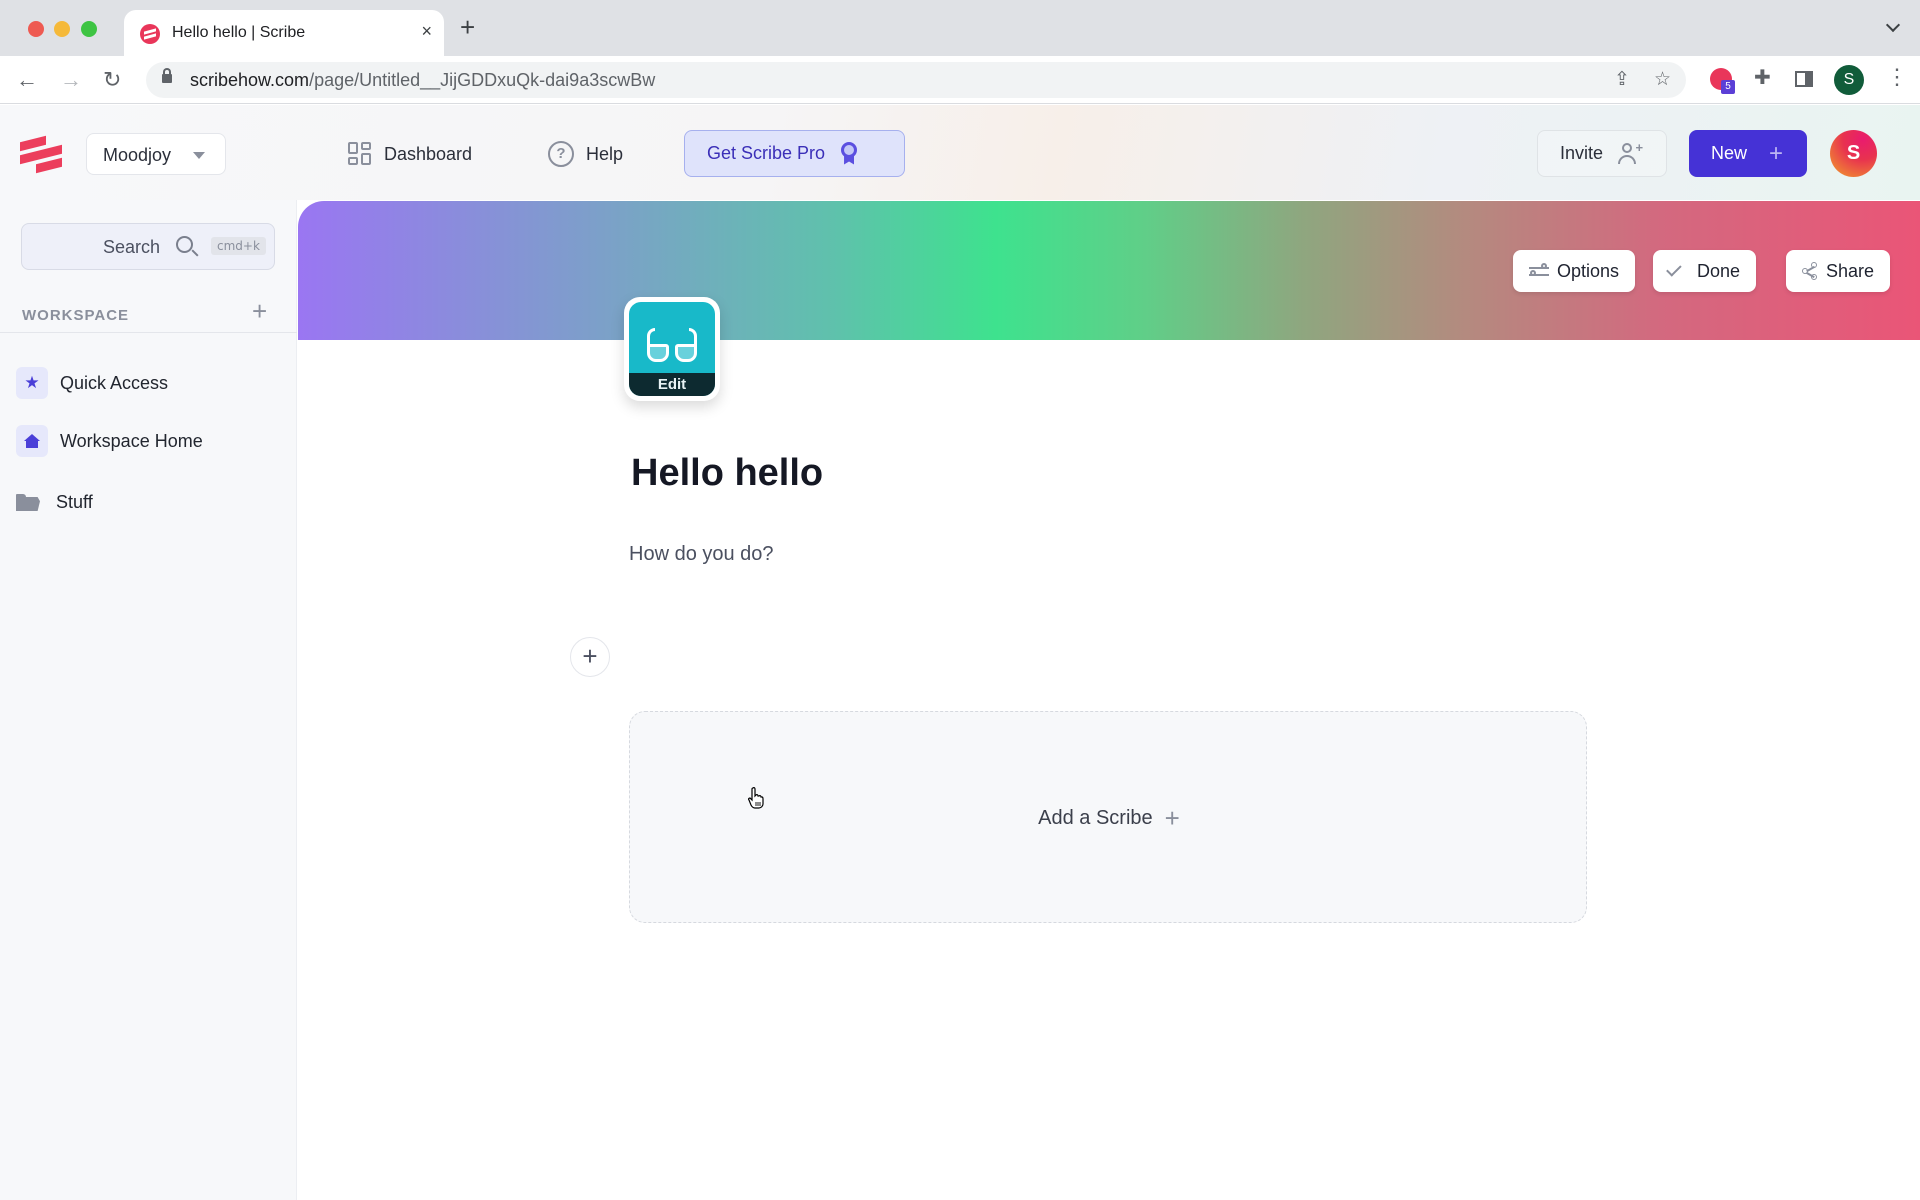  I want to click on window-maximize-button, so click(89, 29).